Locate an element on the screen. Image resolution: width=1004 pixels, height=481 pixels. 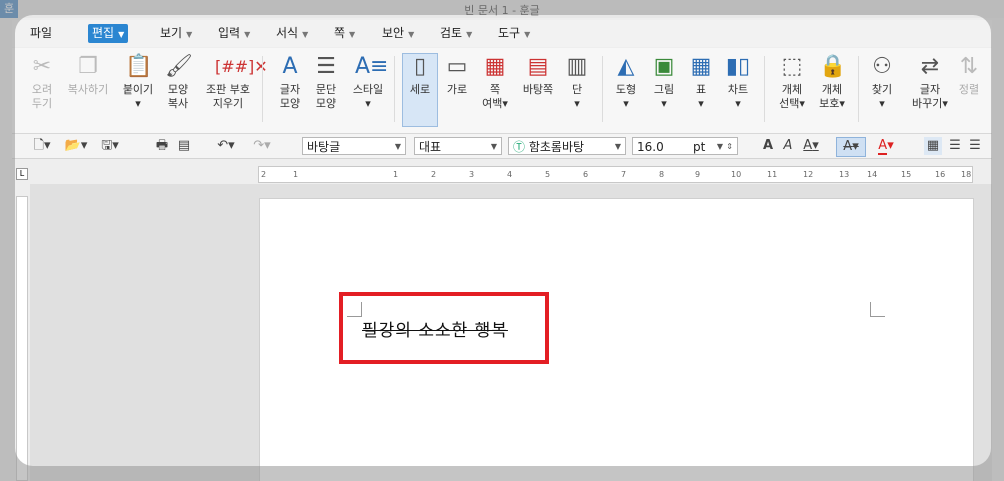
button-label: 그림 is located at coordinates (664, 89).